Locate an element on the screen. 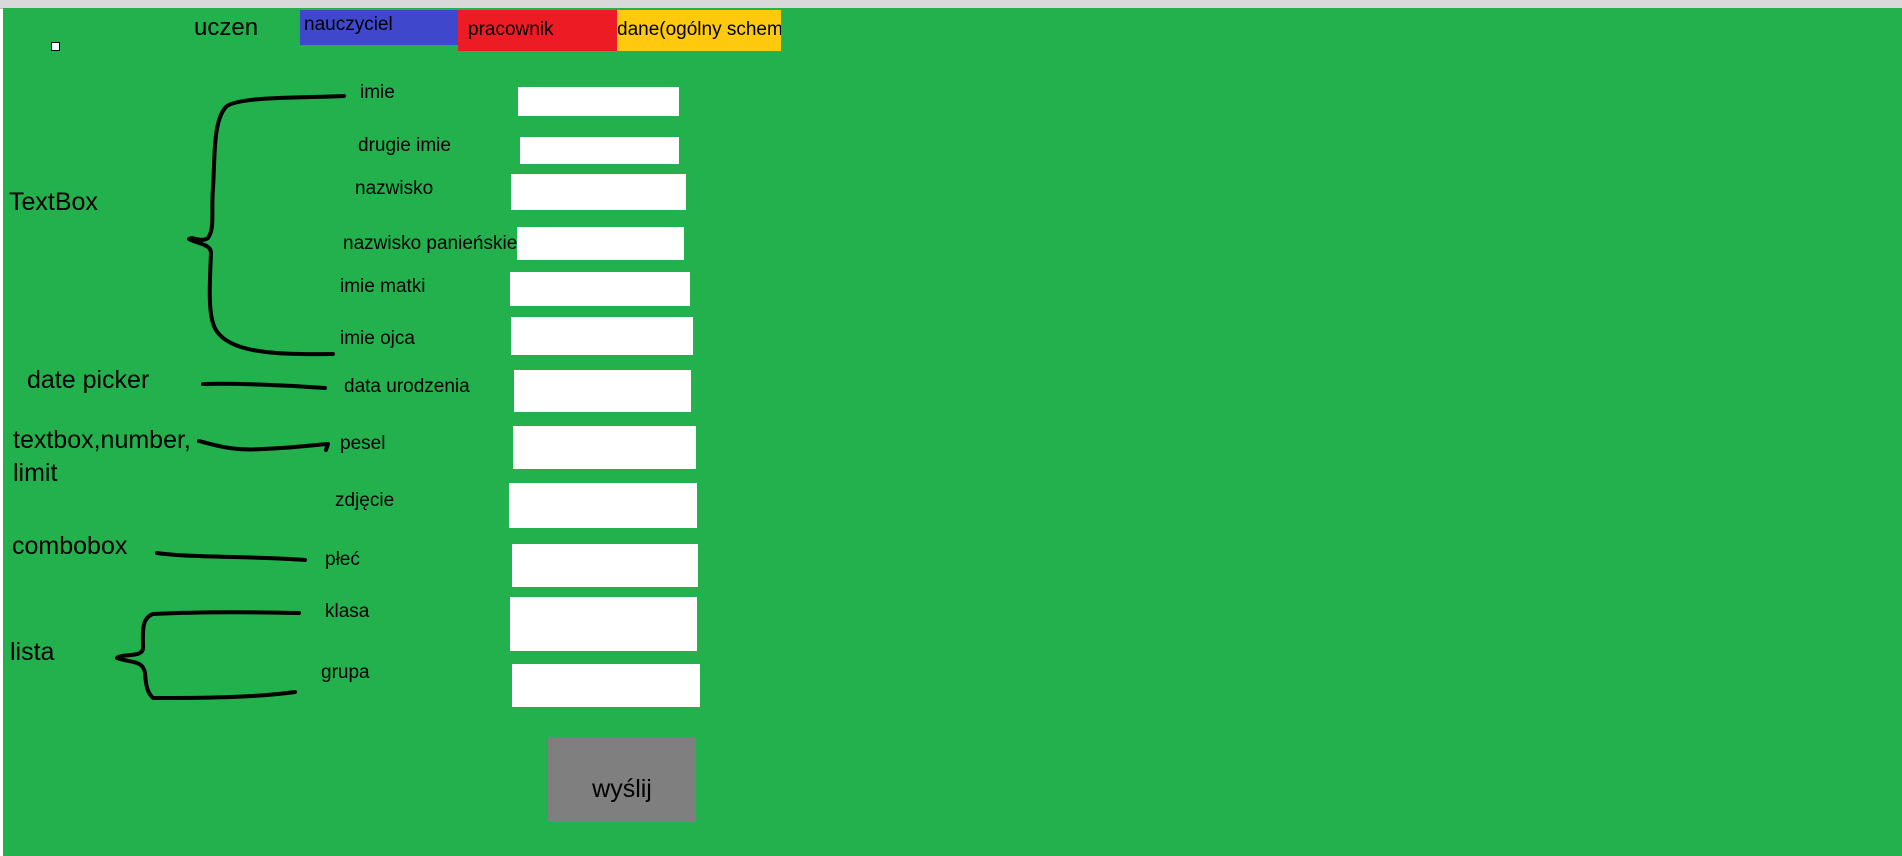 The image size is (1902, 856). label-zdjecie: zdjęcie is located at coordinates (365, 500).